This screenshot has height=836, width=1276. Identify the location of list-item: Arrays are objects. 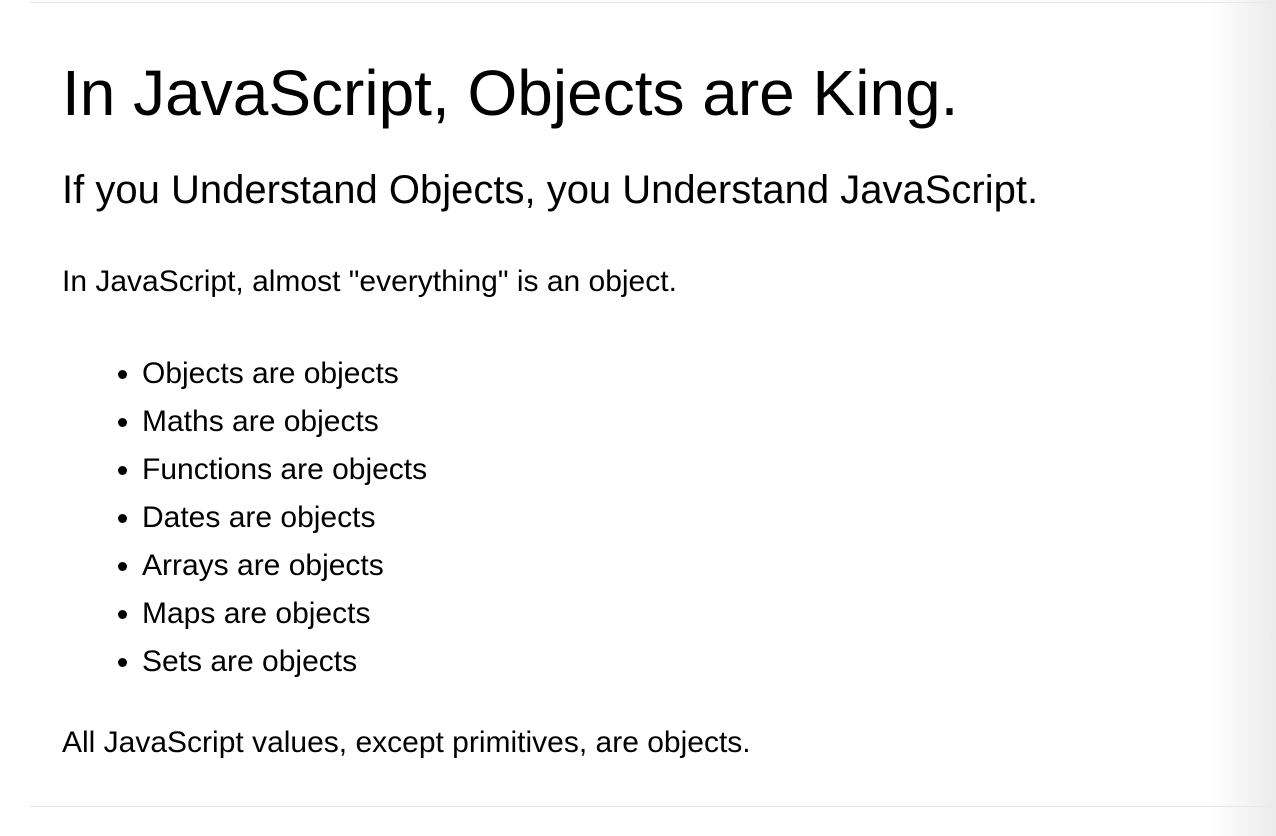
(284, 566).